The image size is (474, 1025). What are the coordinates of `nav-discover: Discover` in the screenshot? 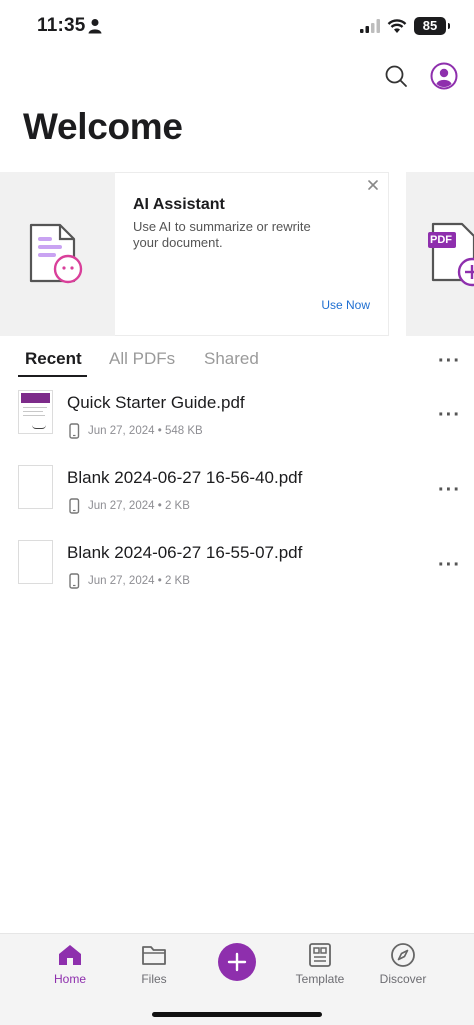 It's located at (403, 964).